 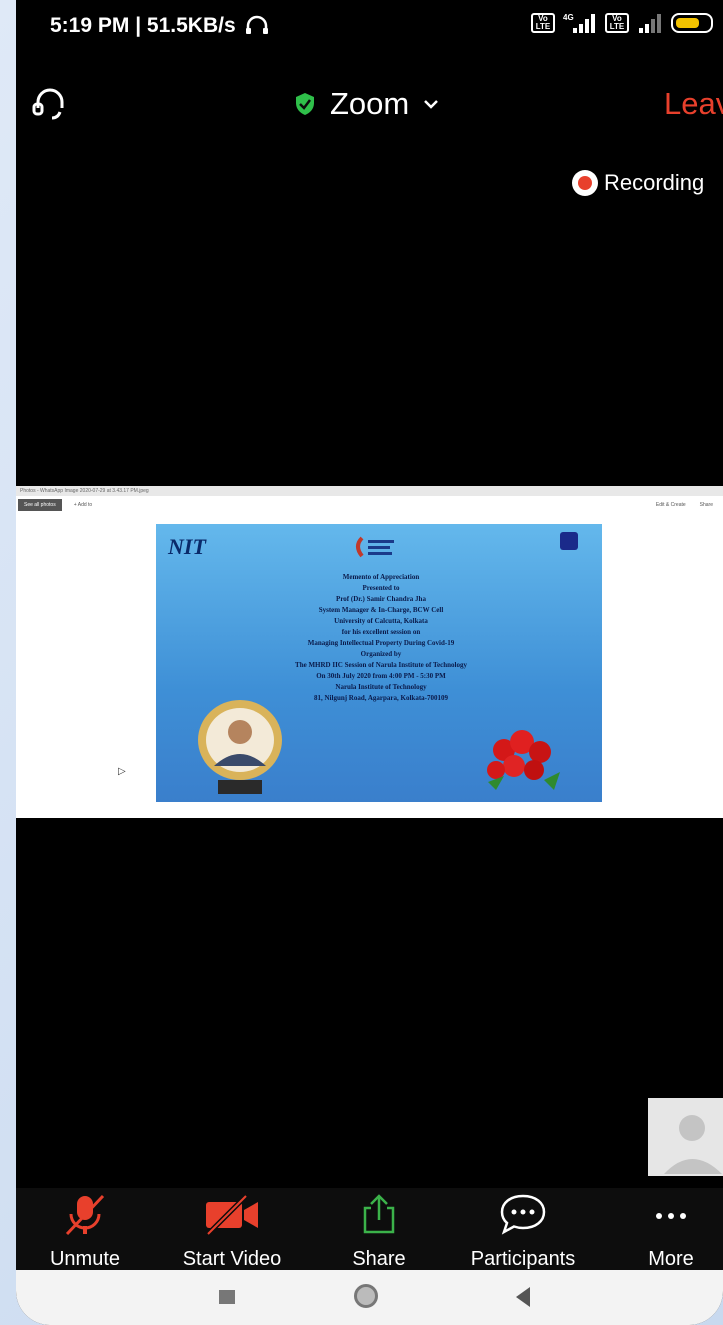 What do you see at coordinates (671, 1231) in the screenshot?
I see `more-button: More` at bounding box center [671, 1231].